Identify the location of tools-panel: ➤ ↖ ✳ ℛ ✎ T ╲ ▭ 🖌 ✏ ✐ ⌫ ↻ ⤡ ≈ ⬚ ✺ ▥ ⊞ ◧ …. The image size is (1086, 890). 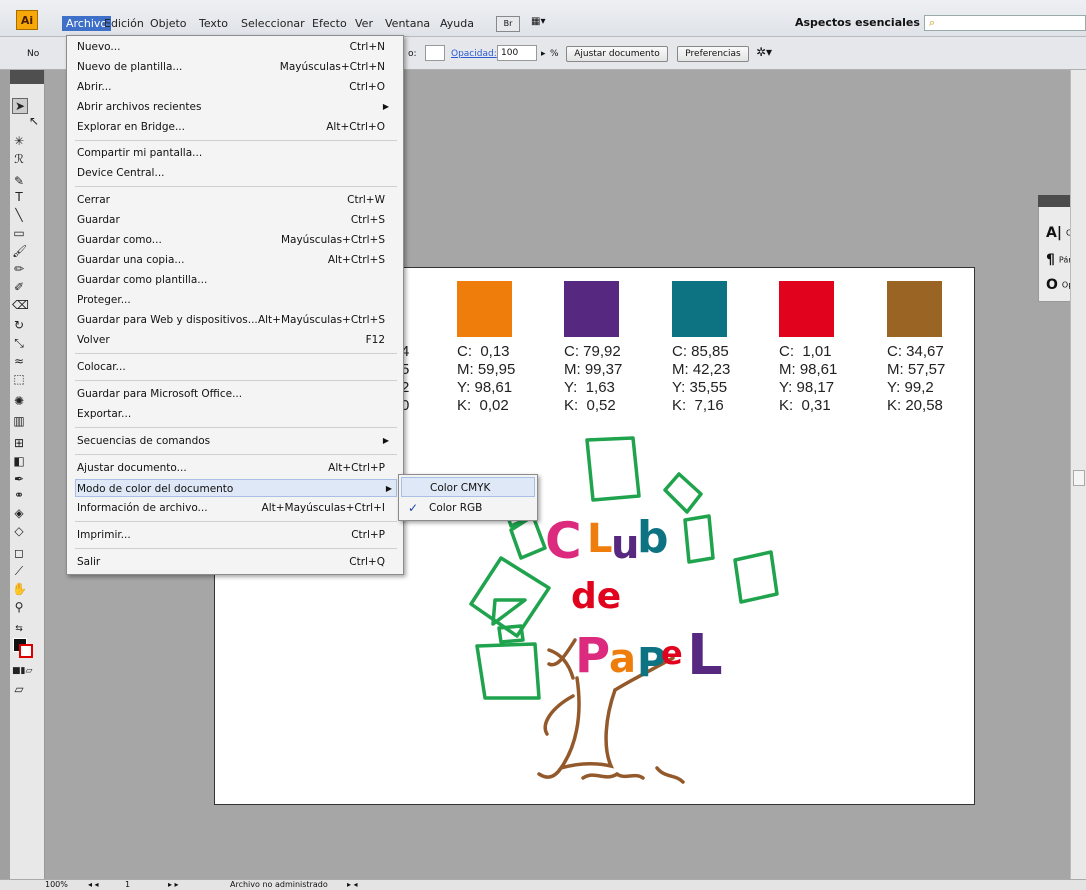
(27, 481).